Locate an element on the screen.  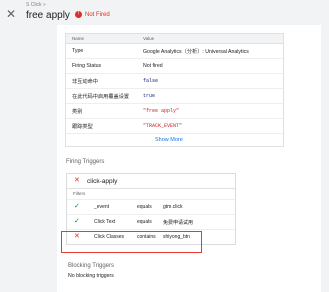
properties-table-header: Name Value is located at coordinates (174, 39).